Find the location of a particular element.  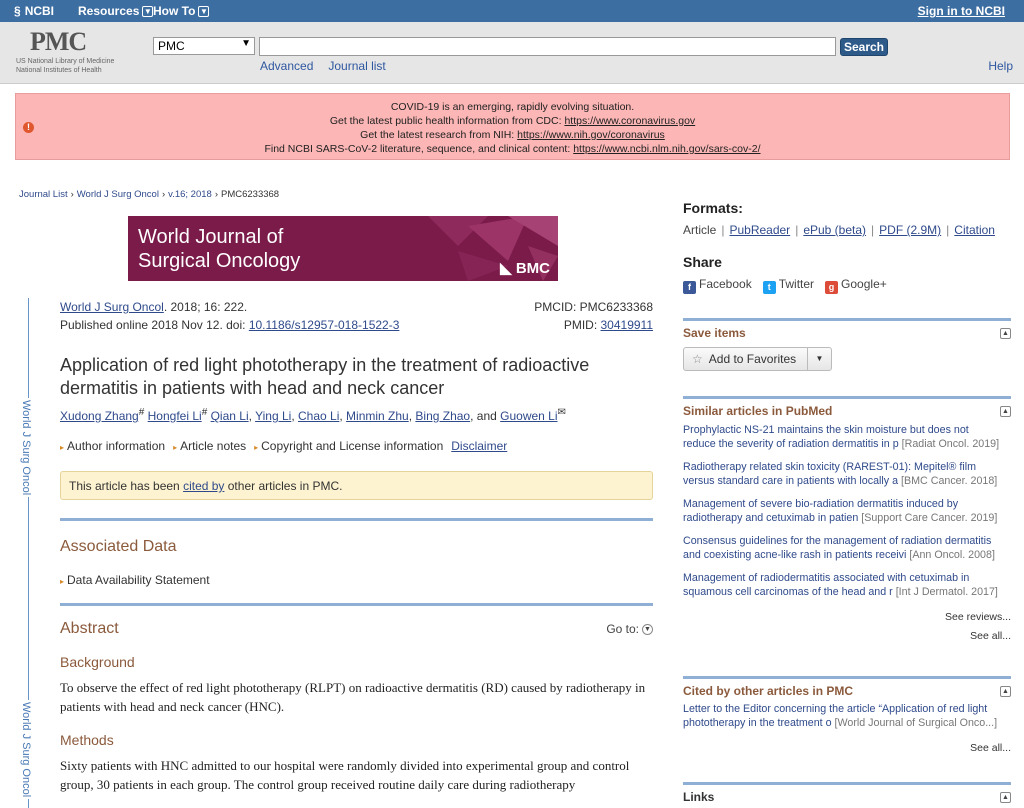

search-input is located at coordinates (547, 46).